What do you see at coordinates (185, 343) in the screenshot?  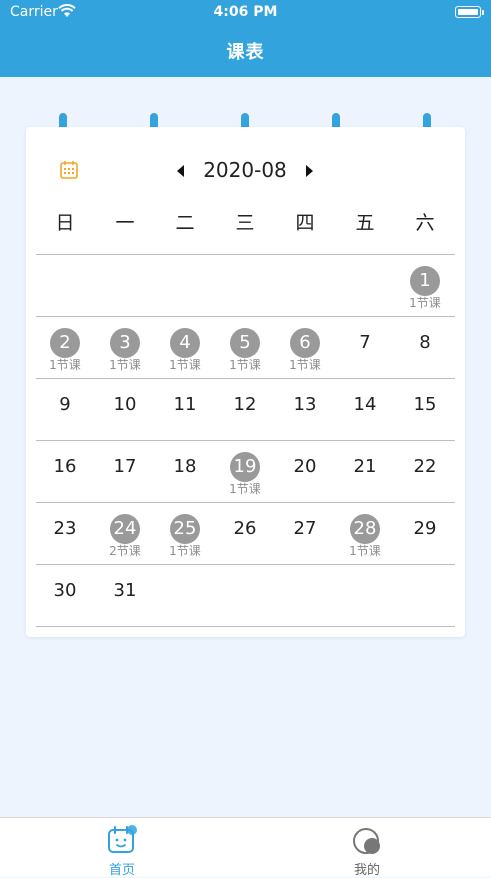 I see `day-number: 4` at bounding box center [185, 343].